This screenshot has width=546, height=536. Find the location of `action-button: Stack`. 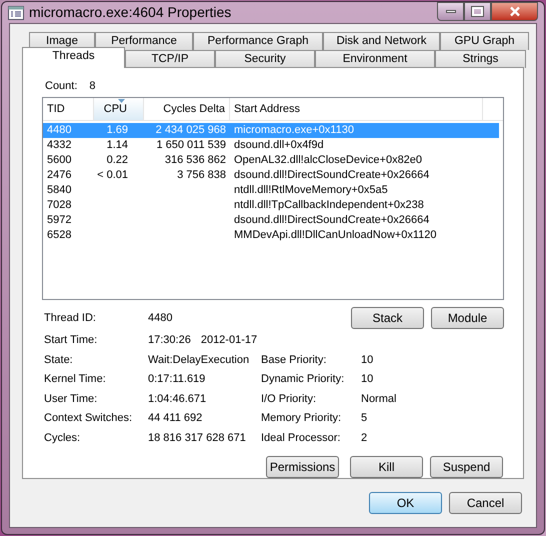

action-button: Stack is located at coordinates (387, 318).